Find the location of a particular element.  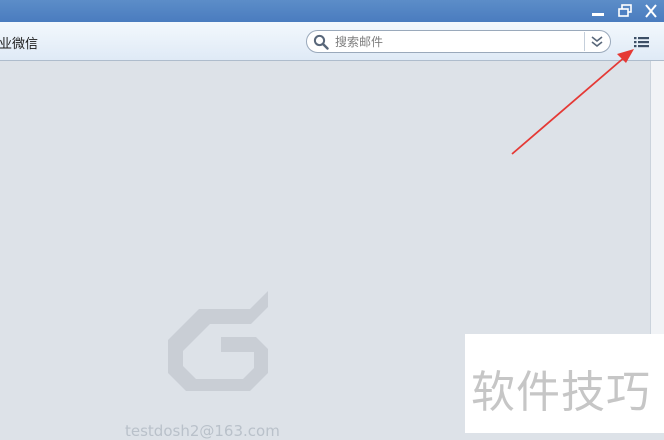

search-box is located at coordinates (458, 41).